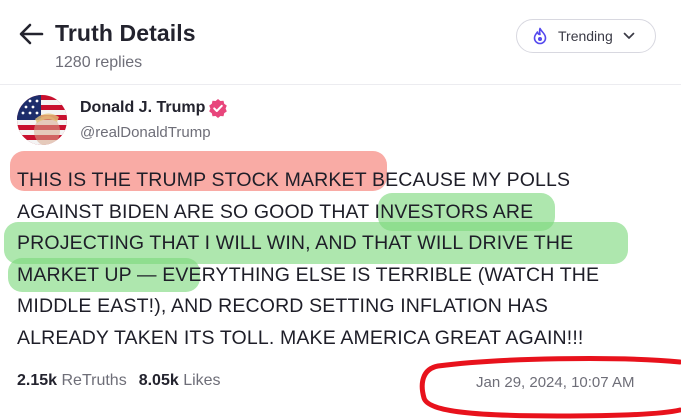  I want to click on replies-count: 1280 replies, so click(99, 62).